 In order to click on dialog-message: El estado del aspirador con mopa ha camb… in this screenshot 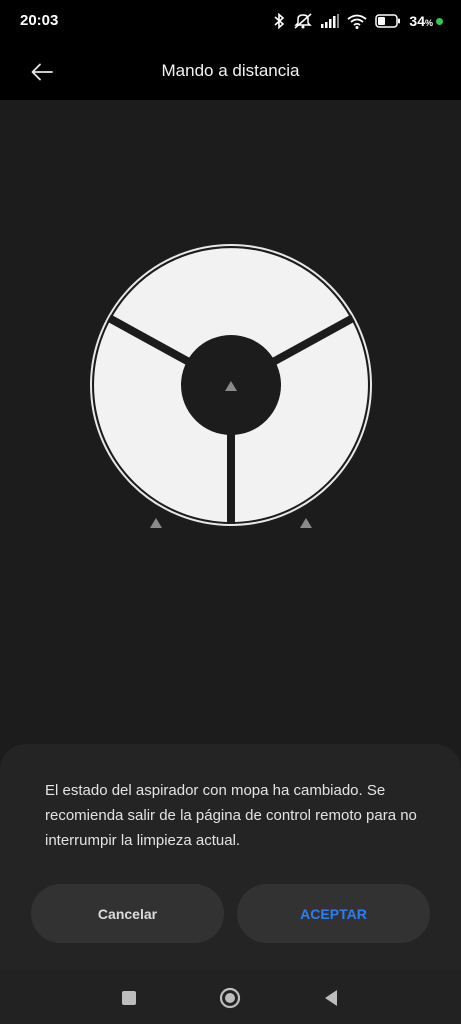, I will do `click(231, 815)`.